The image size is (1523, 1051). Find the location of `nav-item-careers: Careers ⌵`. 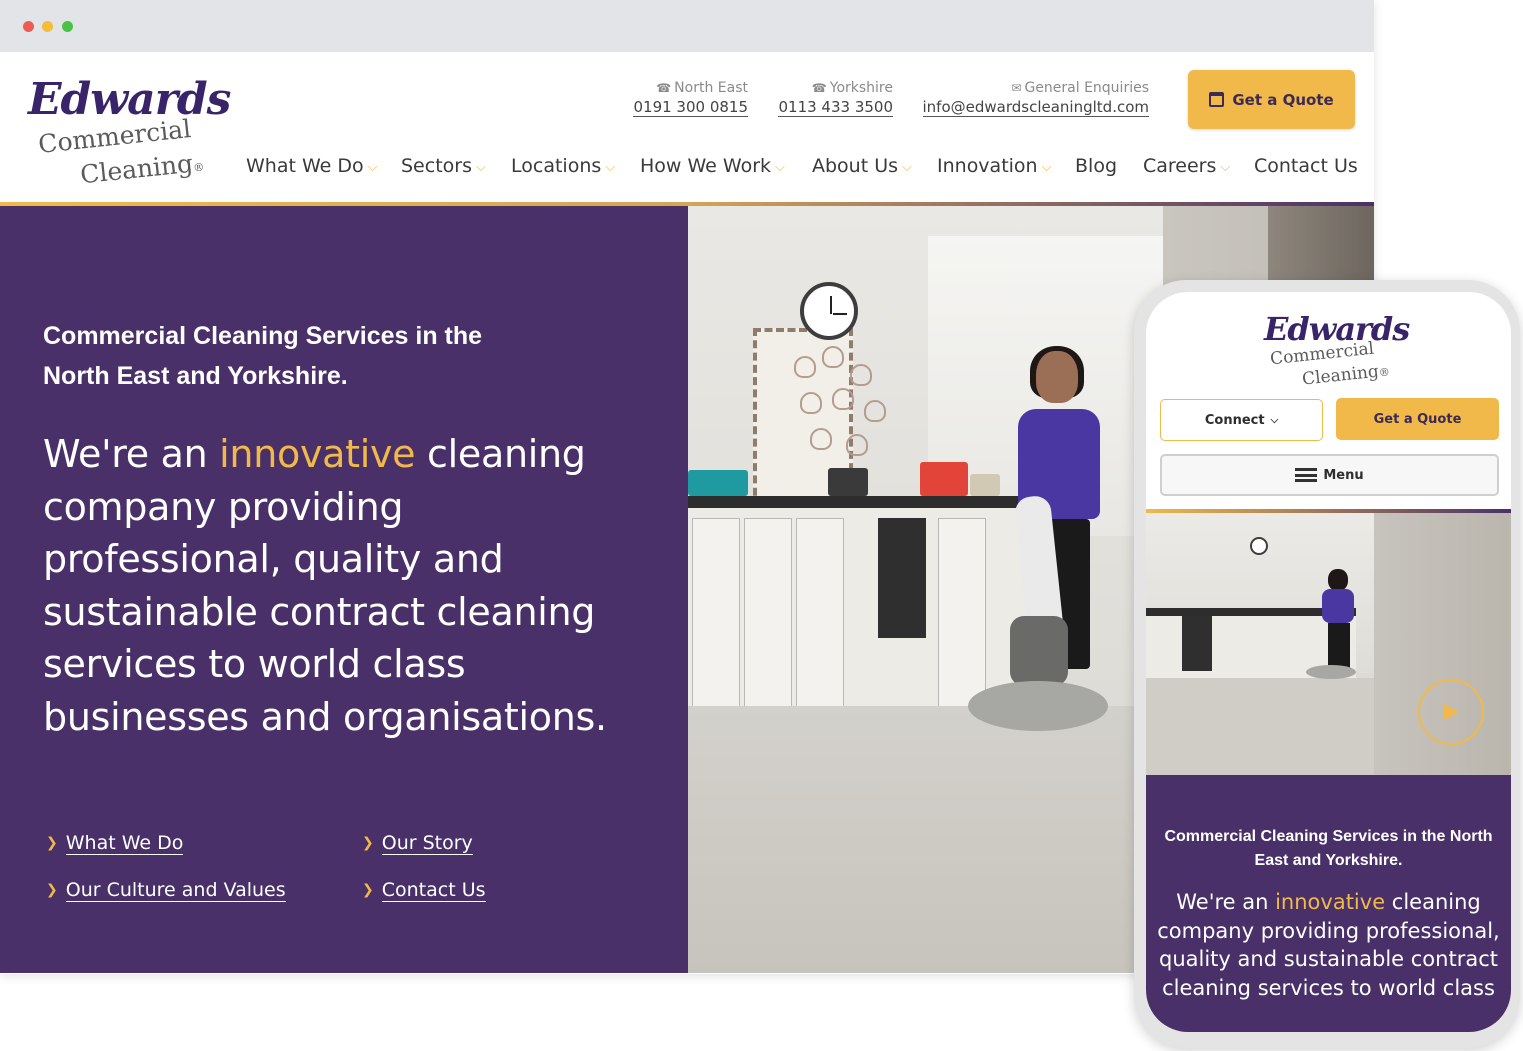

nav-item-careers: Careers ⌵ is located at coordinates (1186, 166).